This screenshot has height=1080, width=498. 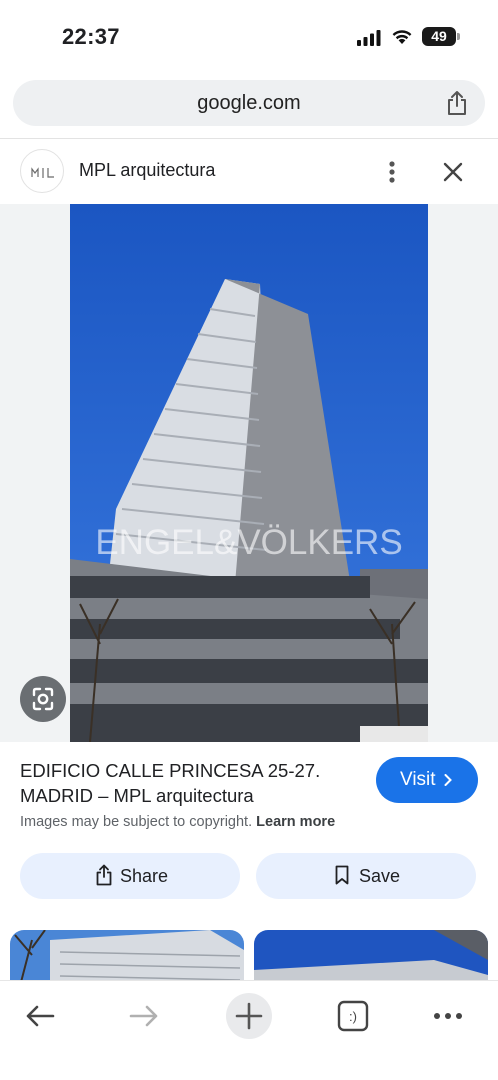 What do you see at coordinates (295, 822) in the screenshot?
I see `learn-more-link: Learn more` at bounding box center [295, 822].